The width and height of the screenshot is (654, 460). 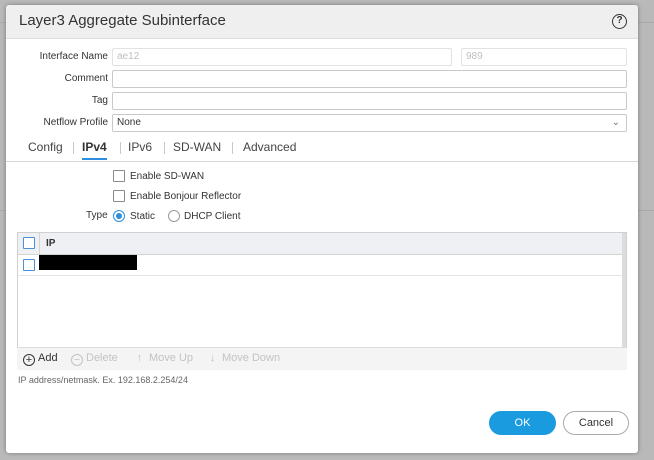 What do you see at coordinates (29, 265) in the screenshot?
I see `row-checkbox` at bounding box center [29, 265].